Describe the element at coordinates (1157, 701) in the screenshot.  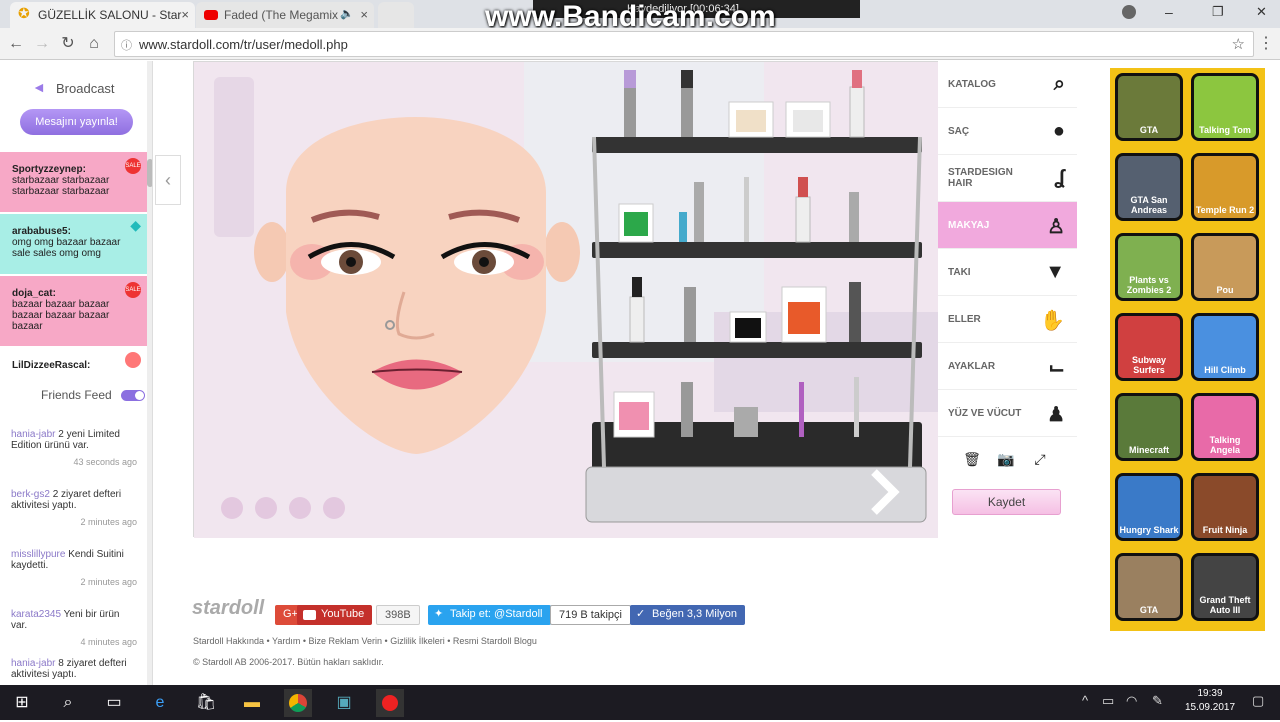
I see `pen-icon: ✎` at that location.